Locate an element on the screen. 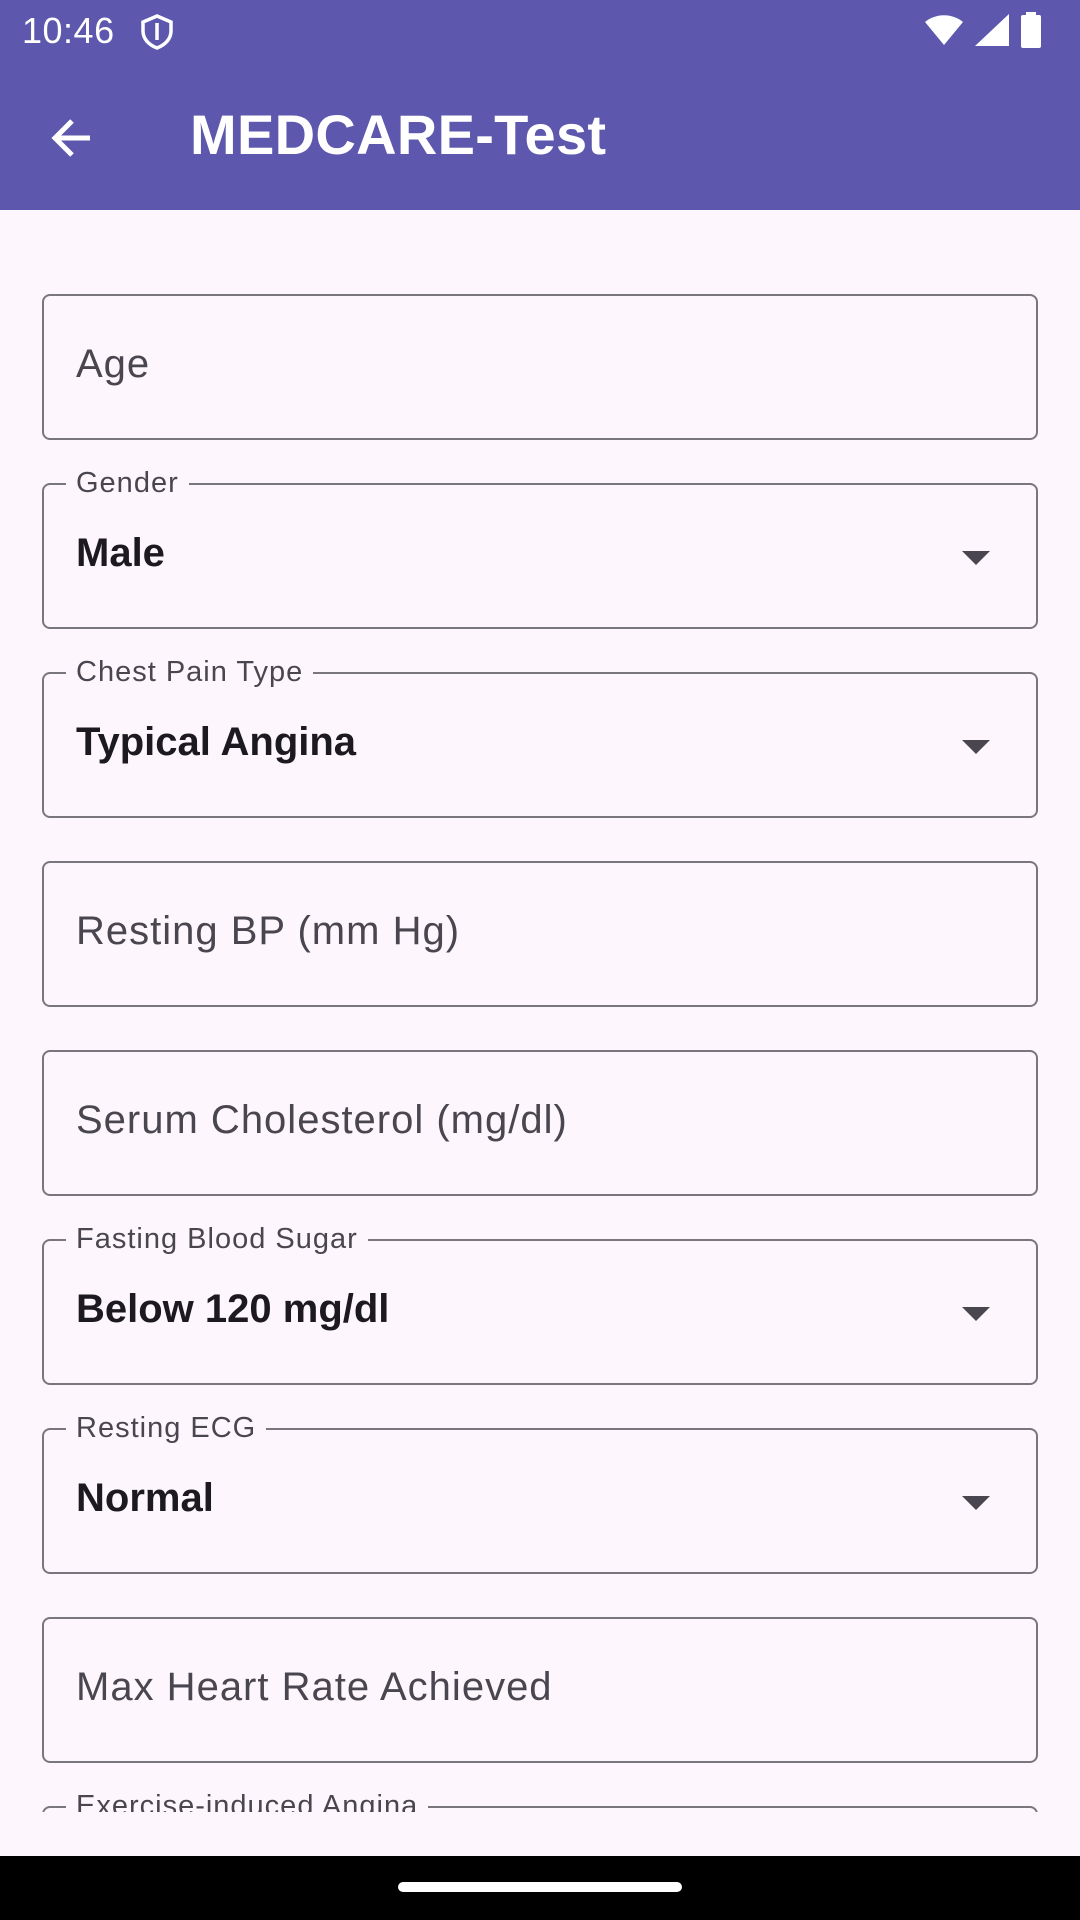 This screenshot has height=1920, width=1080. resting-ecg-value: Normal is located at coordinates (145, 1498).